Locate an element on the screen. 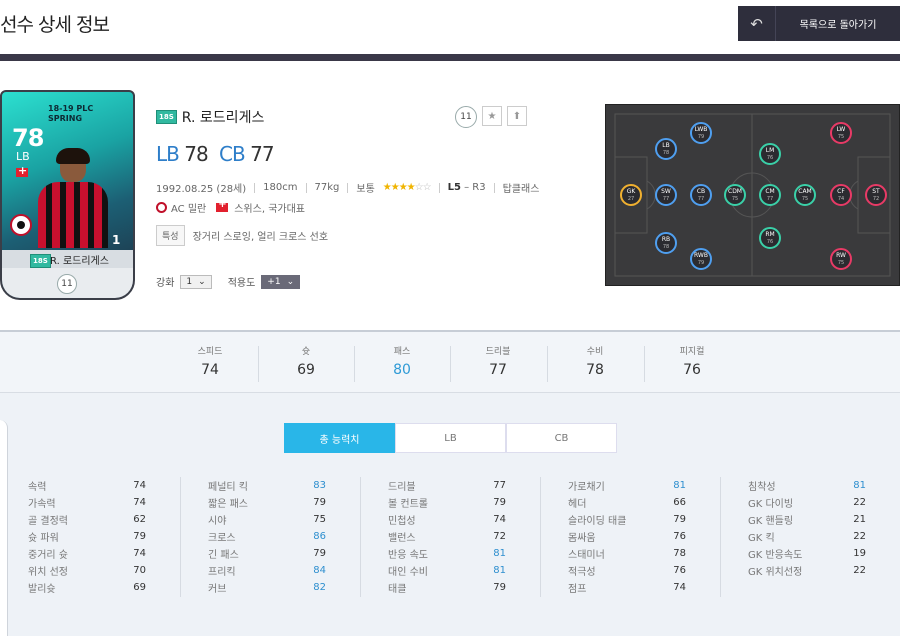  stat-column: 가로채기 81 헤더 66 슬라이딩 태클 79 몸싸움 76 스태미너 78 적극성 76 점프 74 is located at coordinates (627, 536).